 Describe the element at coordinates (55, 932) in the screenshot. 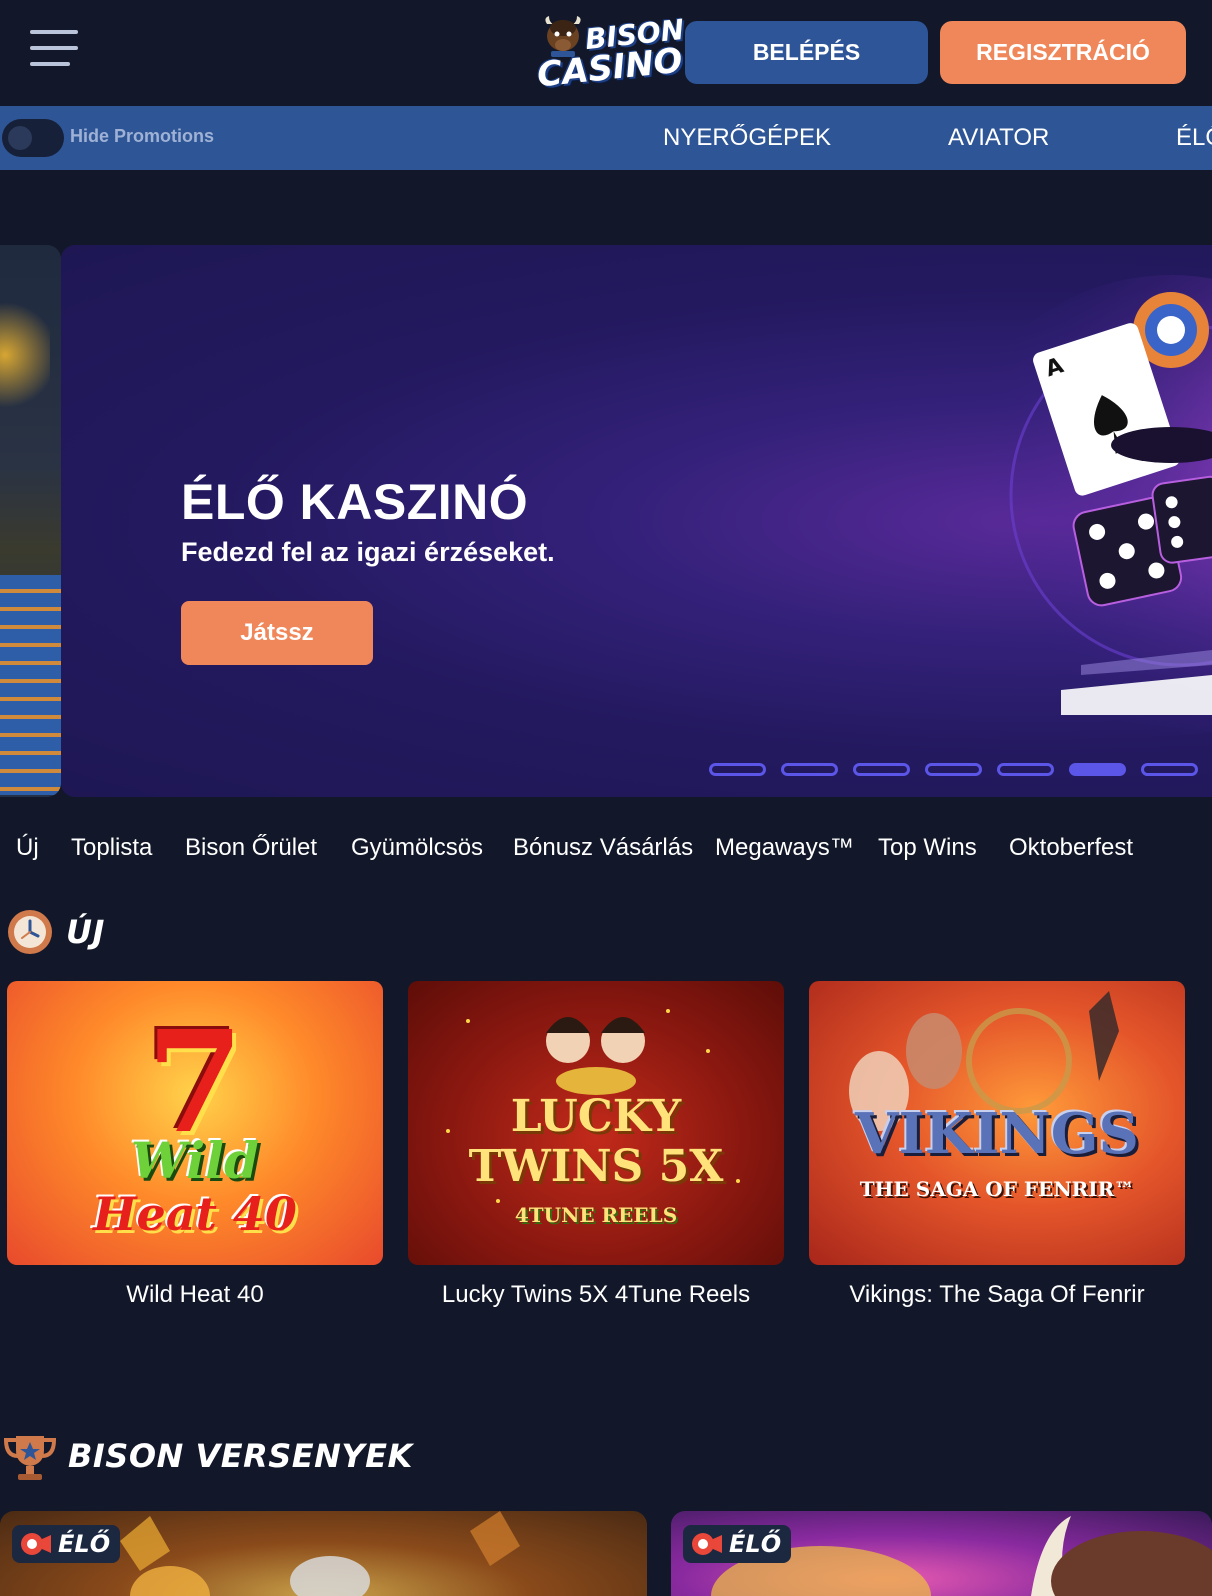

I see `new-section-heading: ÚJ` at that location.